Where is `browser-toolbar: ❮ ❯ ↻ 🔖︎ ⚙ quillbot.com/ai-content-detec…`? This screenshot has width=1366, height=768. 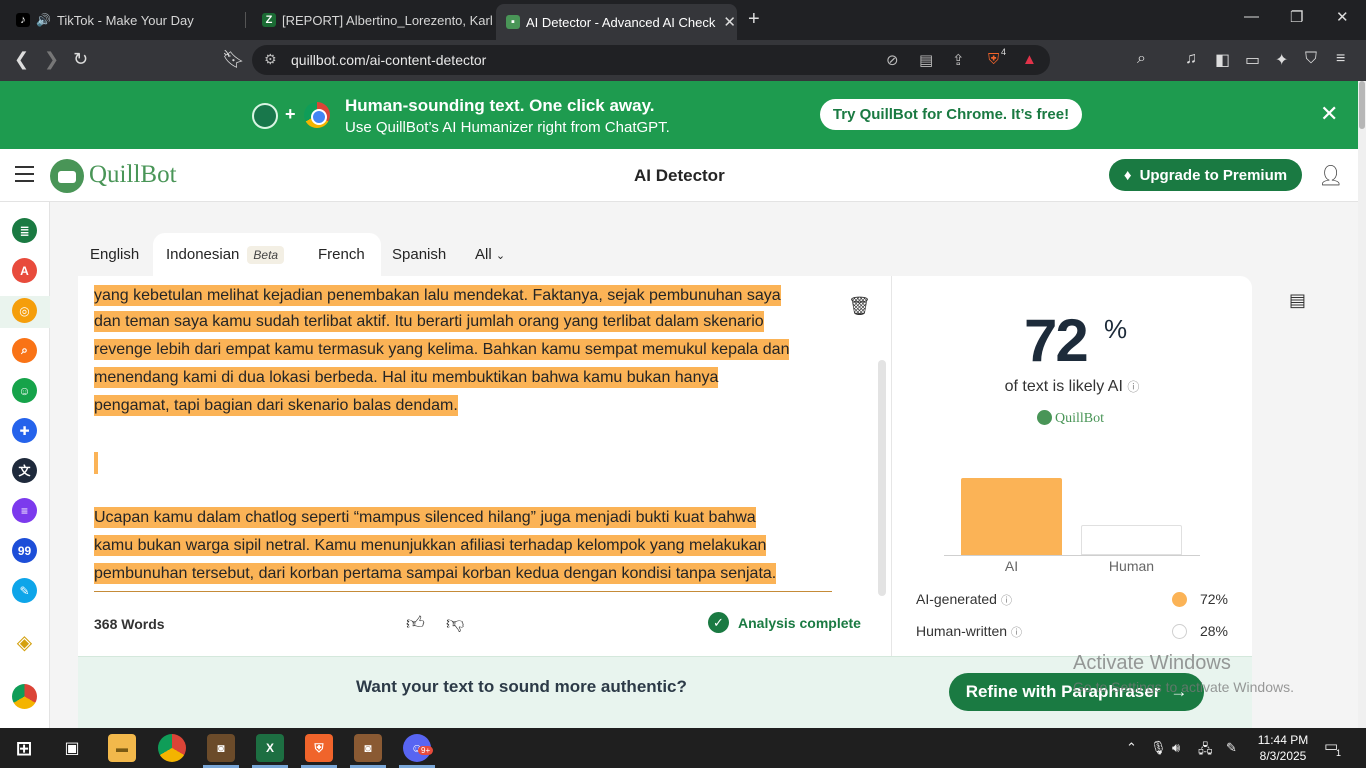 browser-toolbar: ❮ ❯ ↻ 🔖︎ ⚙ quillbot.com/ai-content-detec… is located at coordinates (683, 60).